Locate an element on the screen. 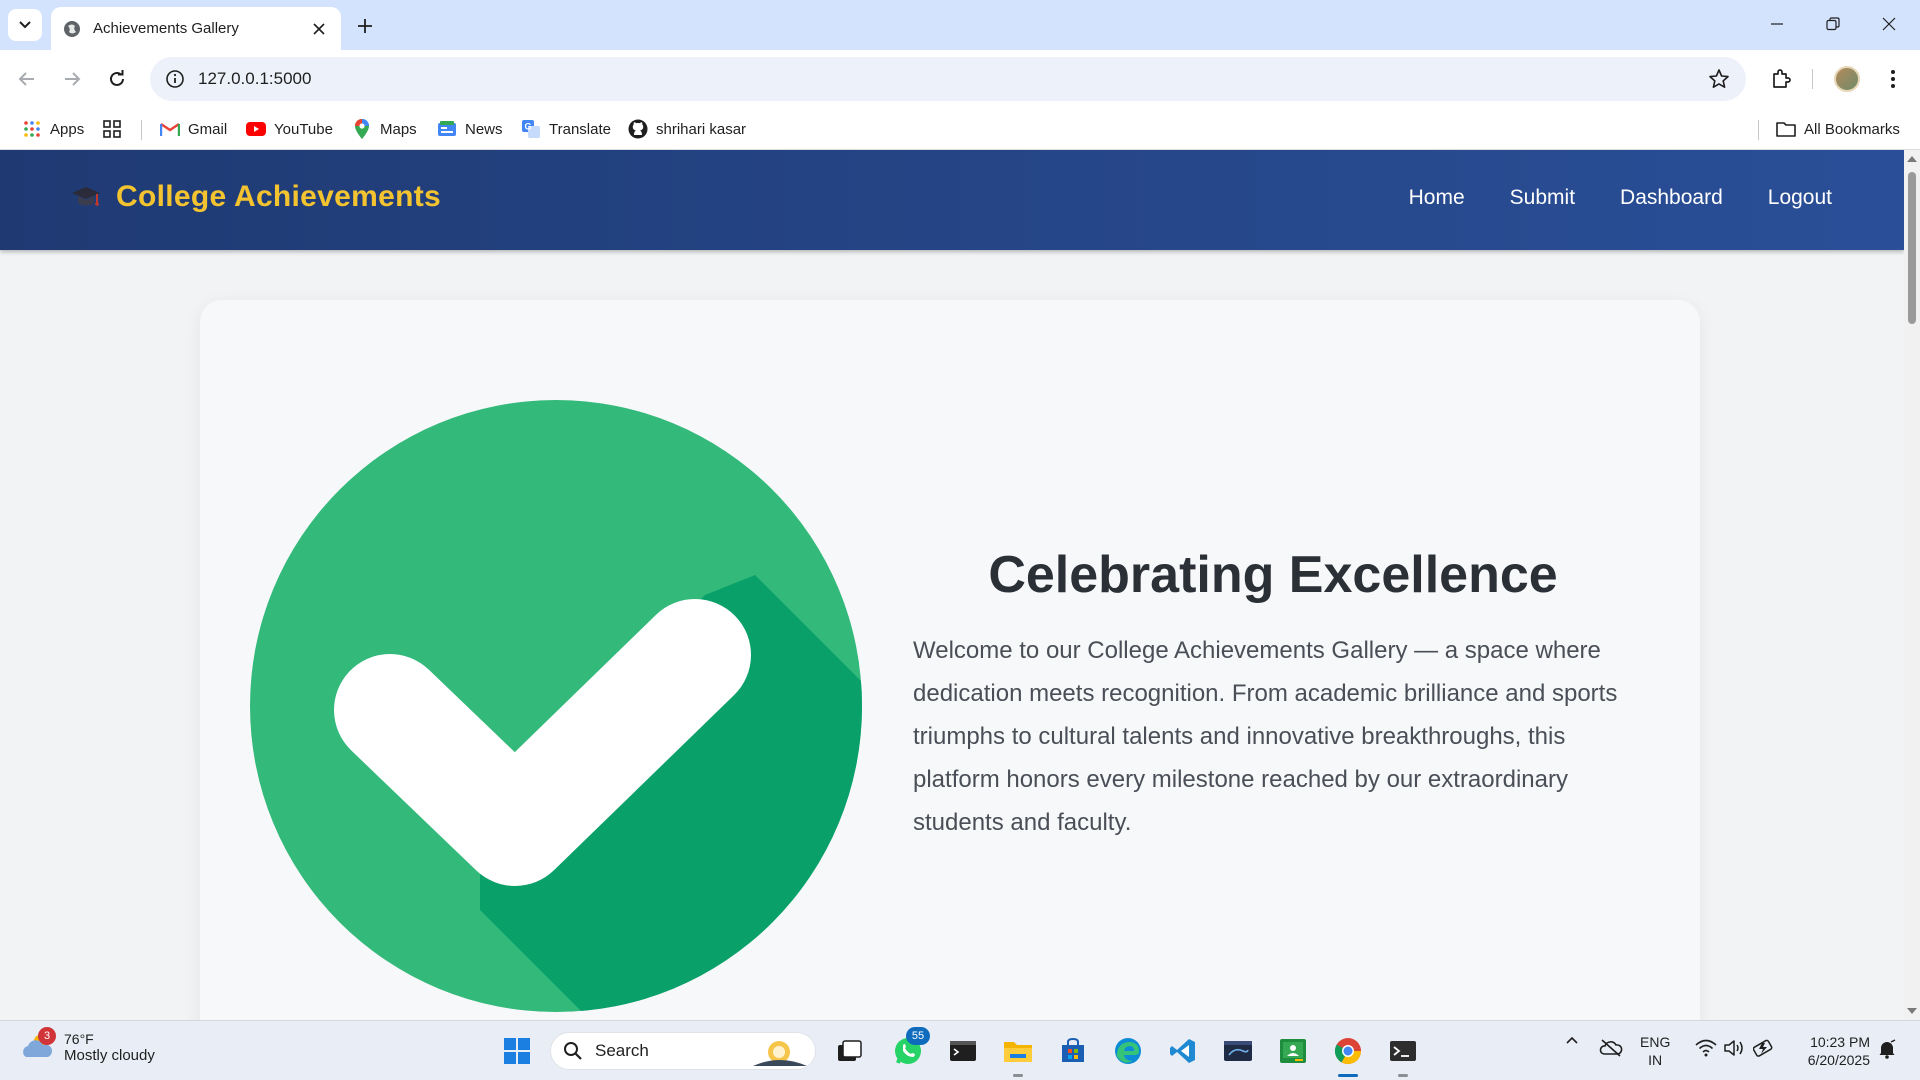 The width and height of the screenshot is (1920, 1080). apps-grid-icon is located at coordinates (32, 129).